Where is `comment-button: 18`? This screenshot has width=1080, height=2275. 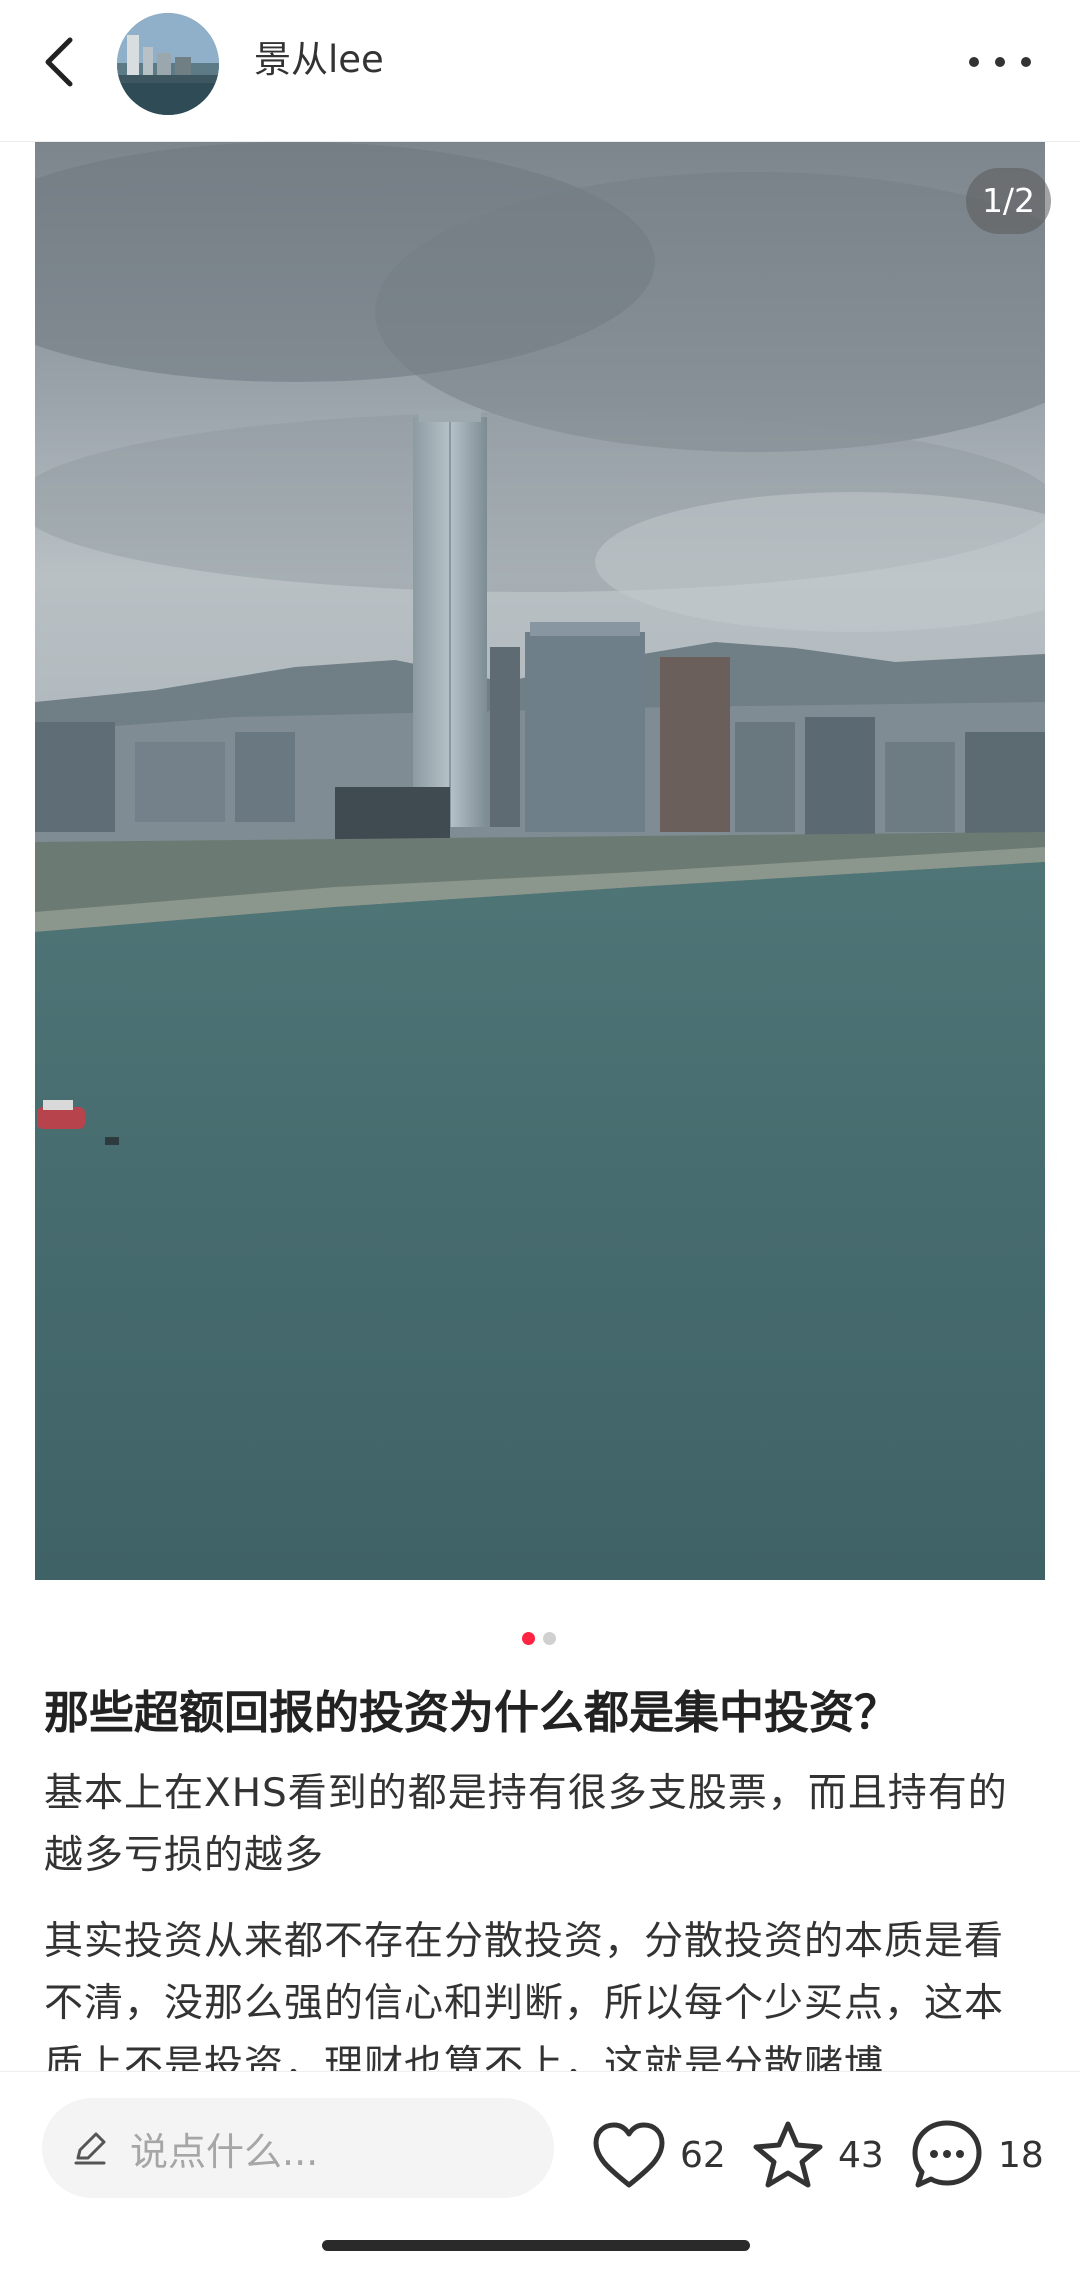
comment-button: 18 is located at coordinates (977, 2155).